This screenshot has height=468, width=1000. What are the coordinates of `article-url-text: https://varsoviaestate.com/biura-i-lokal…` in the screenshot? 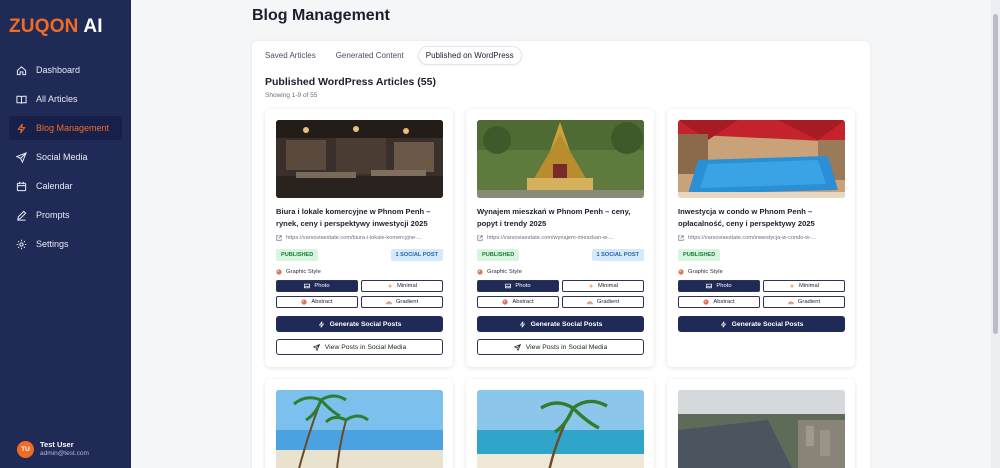 It's located at (354, 238).